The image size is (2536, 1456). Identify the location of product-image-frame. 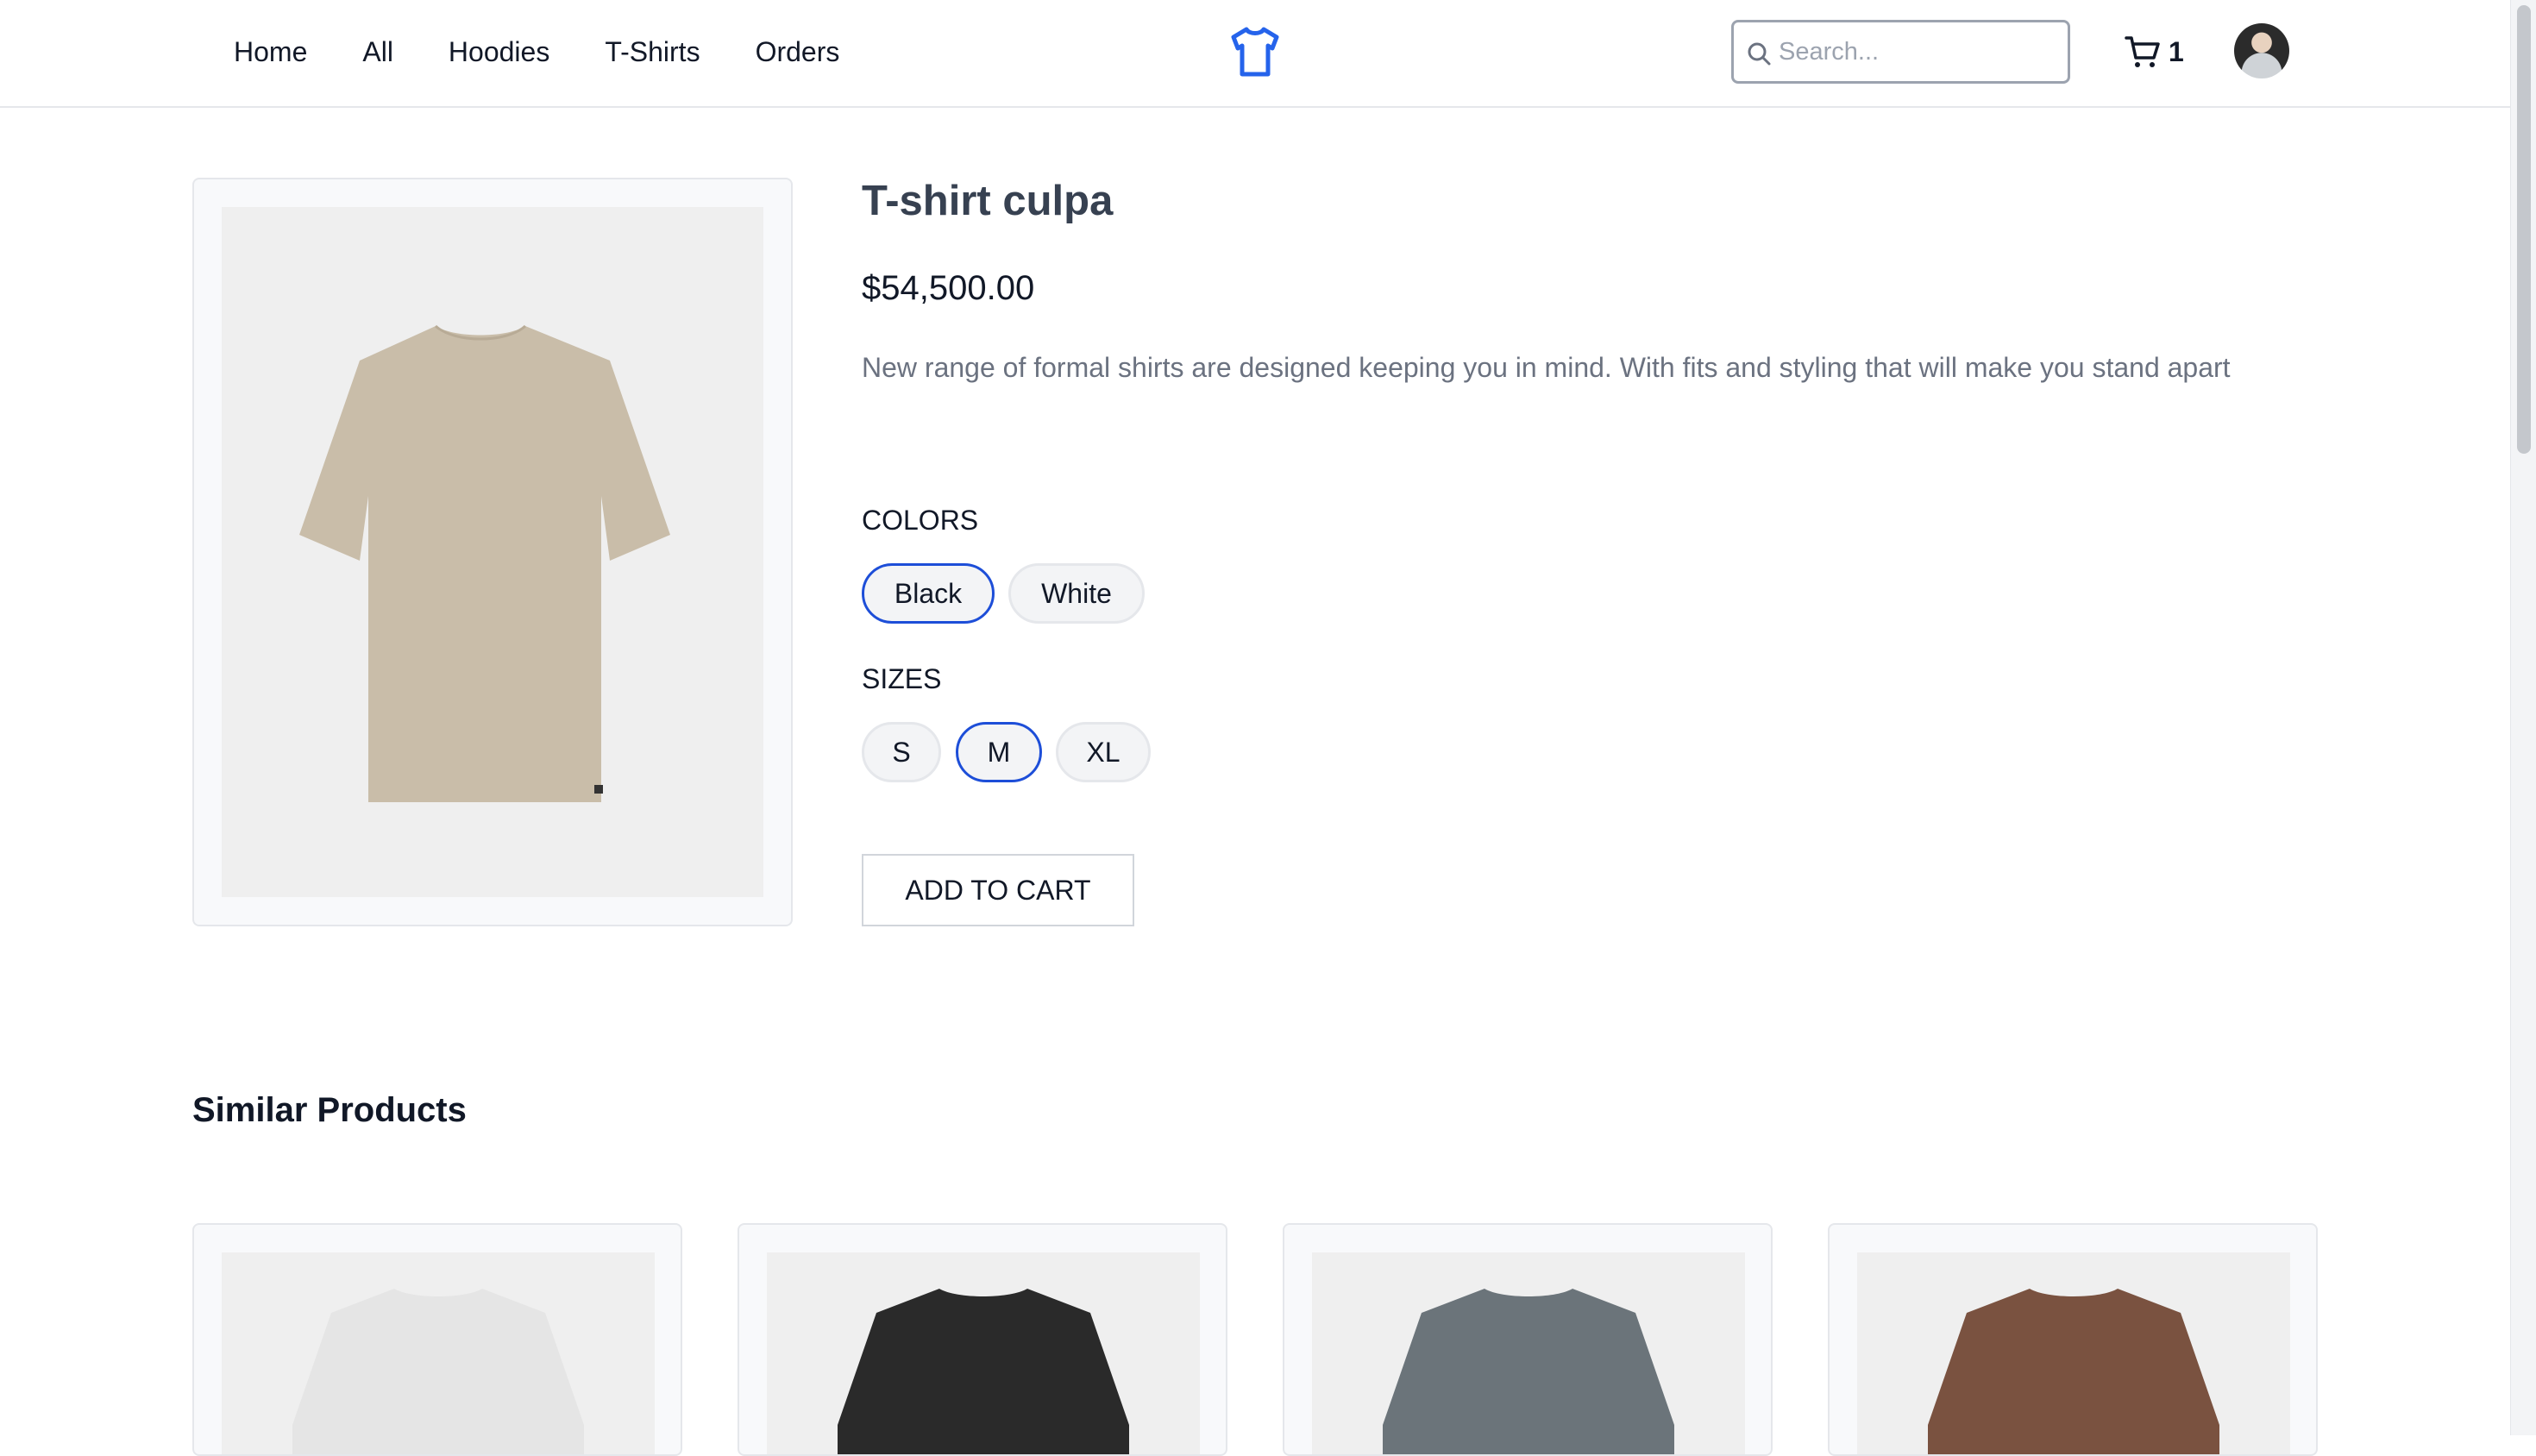
(492, 552).